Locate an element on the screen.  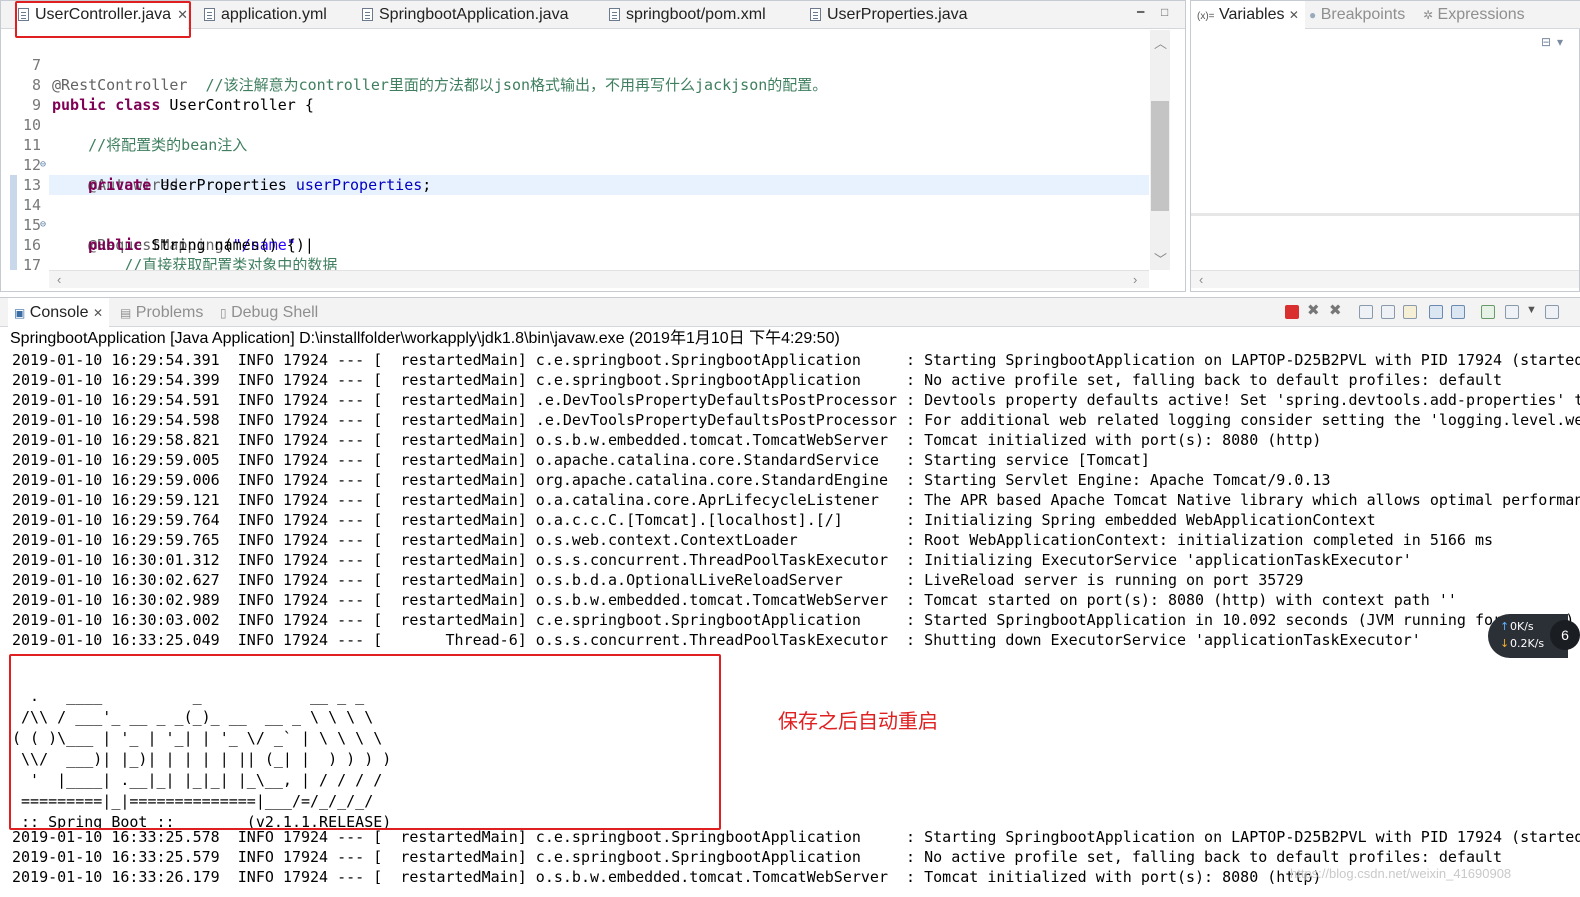
code-text: private UserProperties userProperties; is located at coordinates (260, 185).